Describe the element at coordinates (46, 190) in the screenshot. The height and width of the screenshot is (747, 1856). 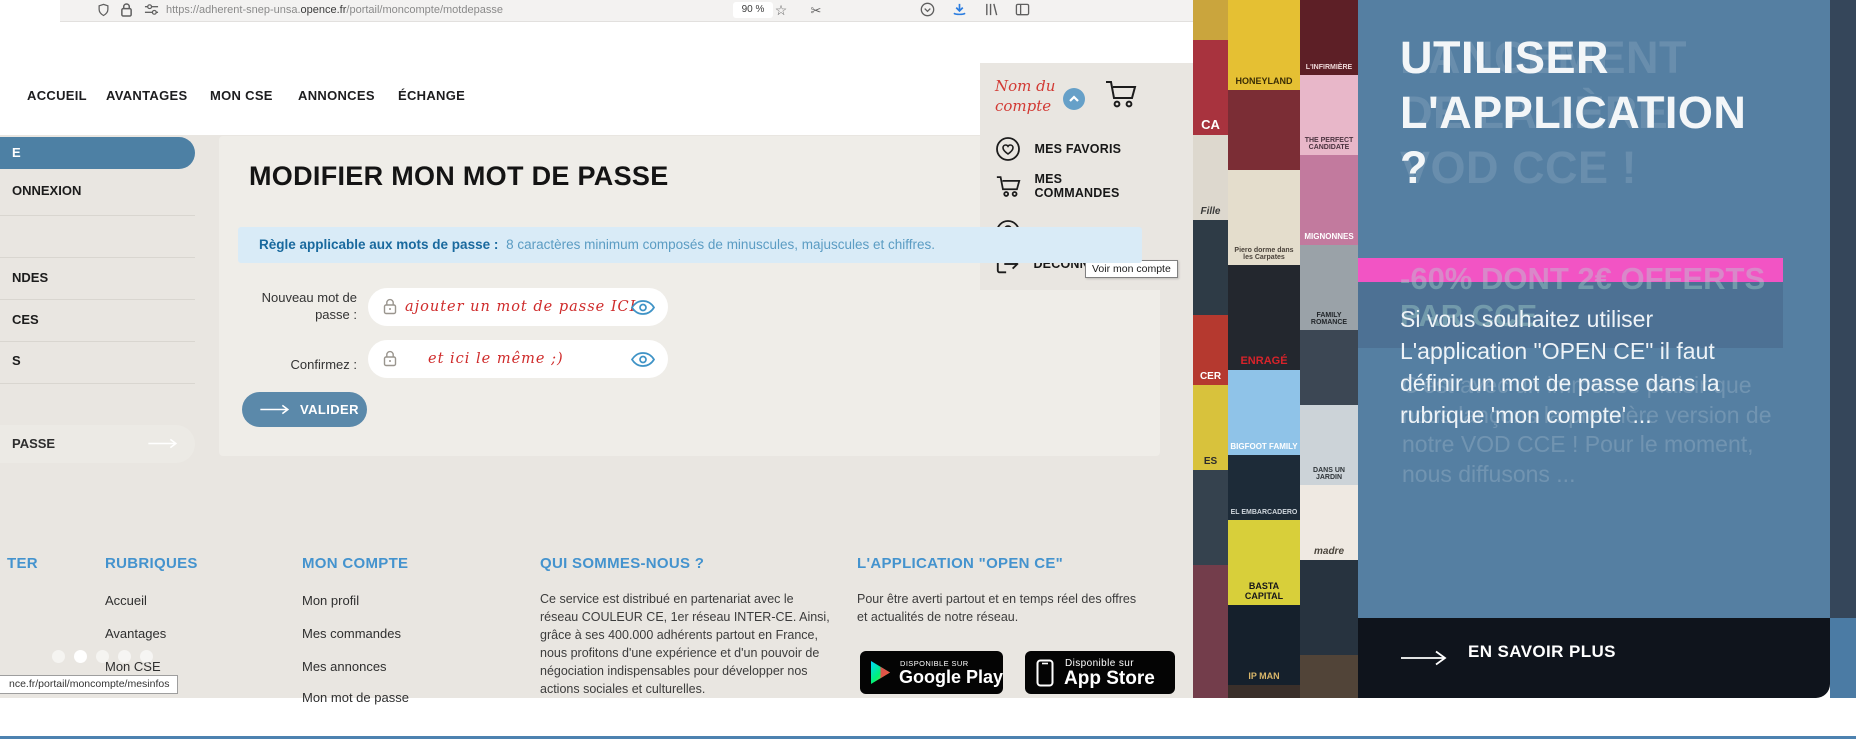
I see `sidebar-item-connexion: ONNEXION` at that location.